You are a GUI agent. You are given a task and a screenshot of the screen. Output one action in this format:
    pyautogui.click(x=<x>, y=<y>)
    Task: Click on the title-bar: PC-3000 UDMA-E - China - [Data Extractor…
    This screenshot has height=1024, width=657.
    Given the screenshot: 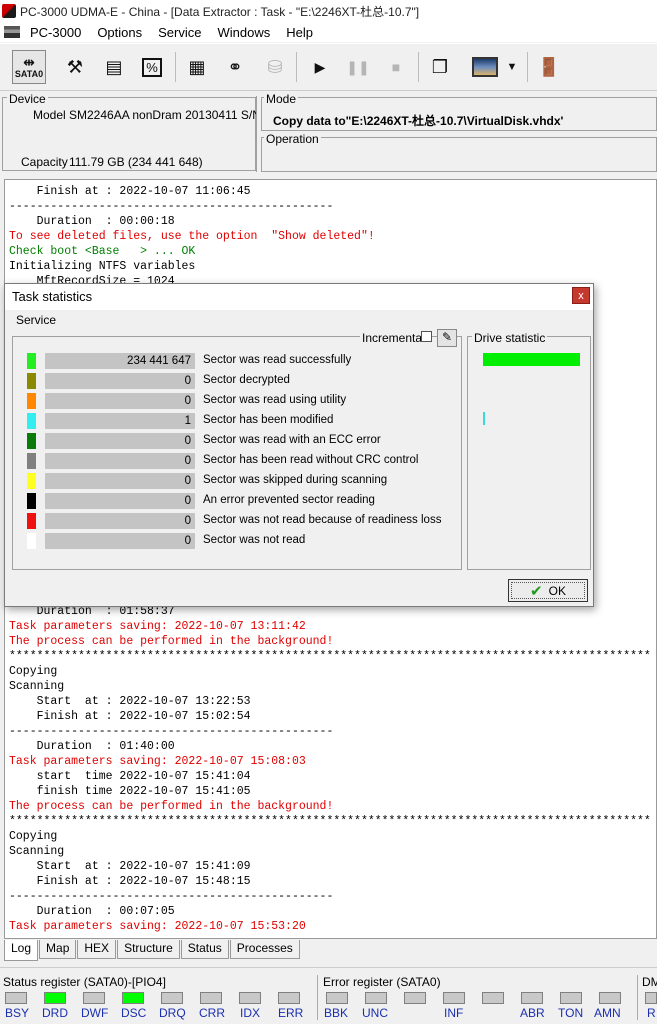 What is the action you would take?
    pyautogui.click(x=328, y=11)
    